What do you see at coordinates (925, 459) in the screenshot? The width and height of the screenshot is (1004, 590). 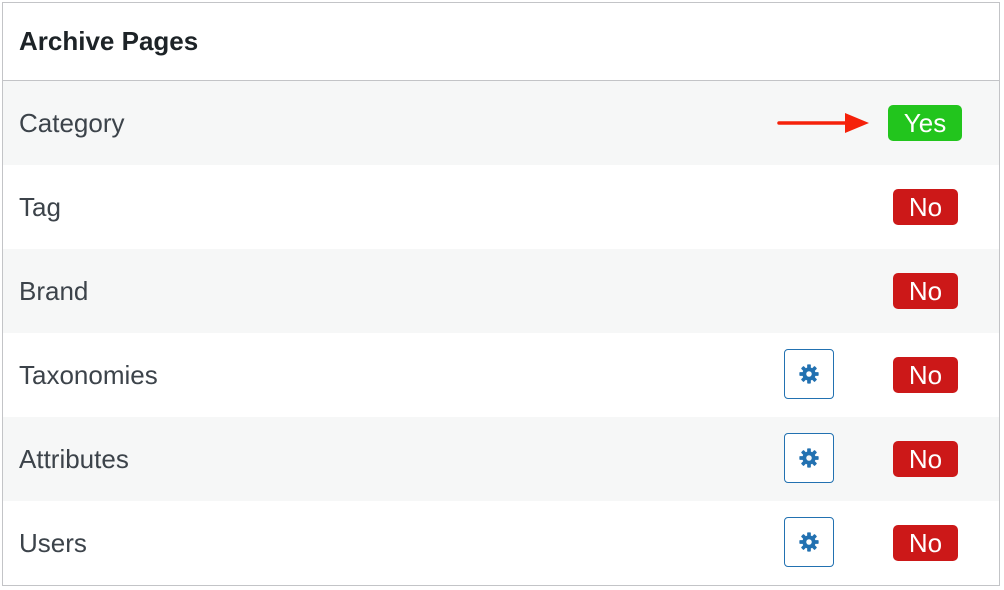 I see `status-toggle-attributes: No` at bounding box center [925, 459].